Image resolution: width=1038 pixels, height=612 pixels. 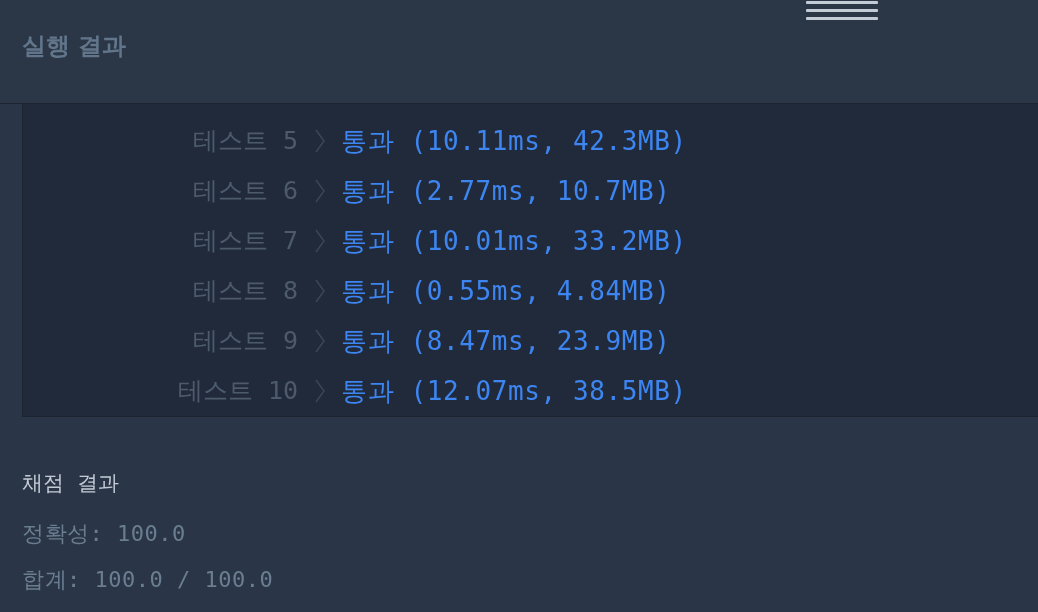 What do you see at coordinates (506, 191) in the screenshot?
I see `test-result: 통과 (2.77ms, 10.7MB)` at bounding box center [506, 191].